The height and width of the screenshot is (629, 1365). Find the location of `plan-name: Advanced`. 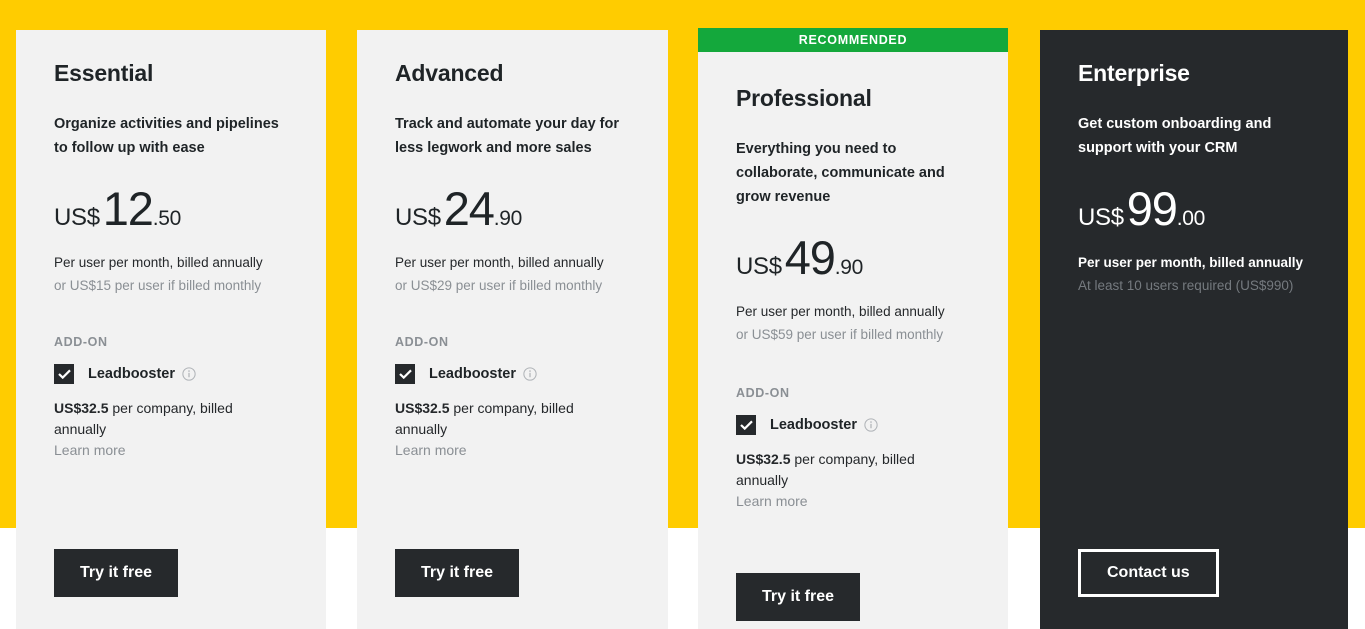

plan-name: Advanced is located at coordinates (449, 73).